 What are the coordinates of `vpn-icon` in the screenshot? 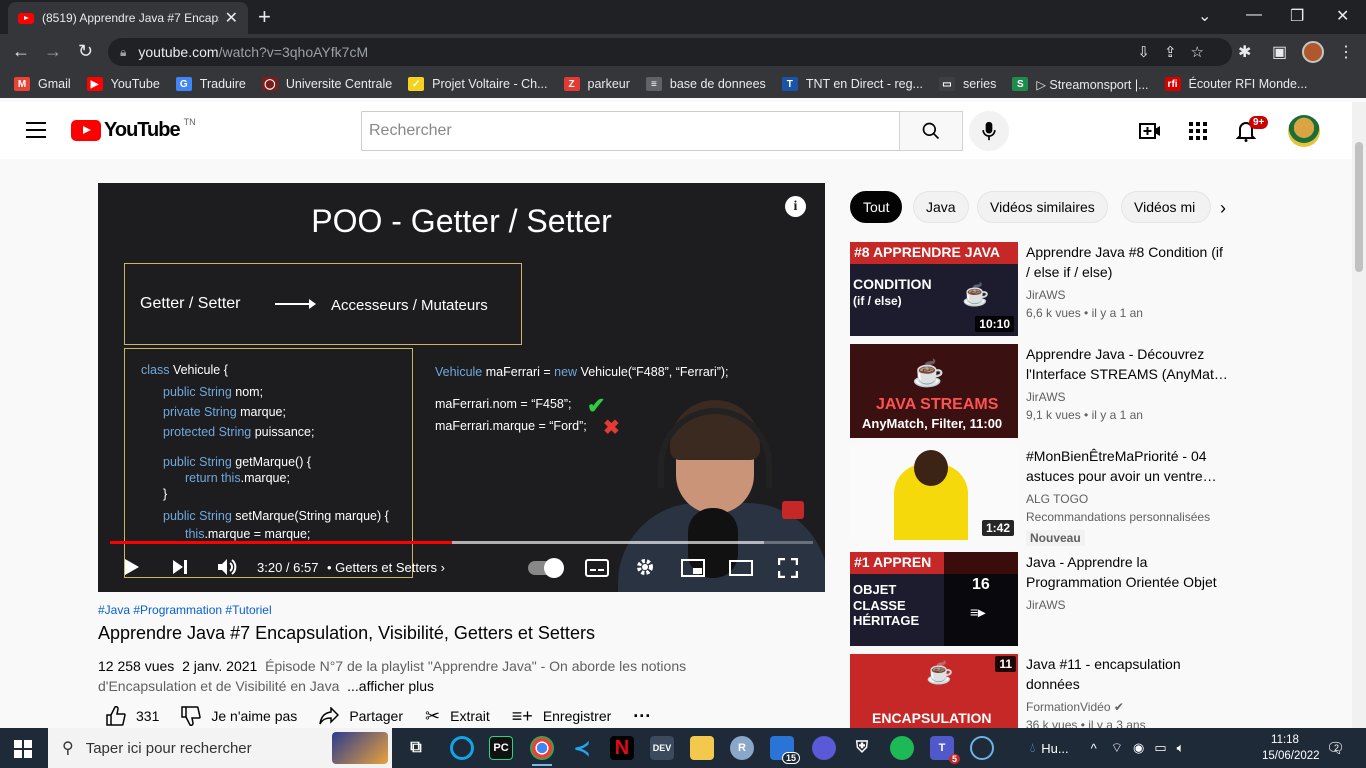 It's located at (824, 748).